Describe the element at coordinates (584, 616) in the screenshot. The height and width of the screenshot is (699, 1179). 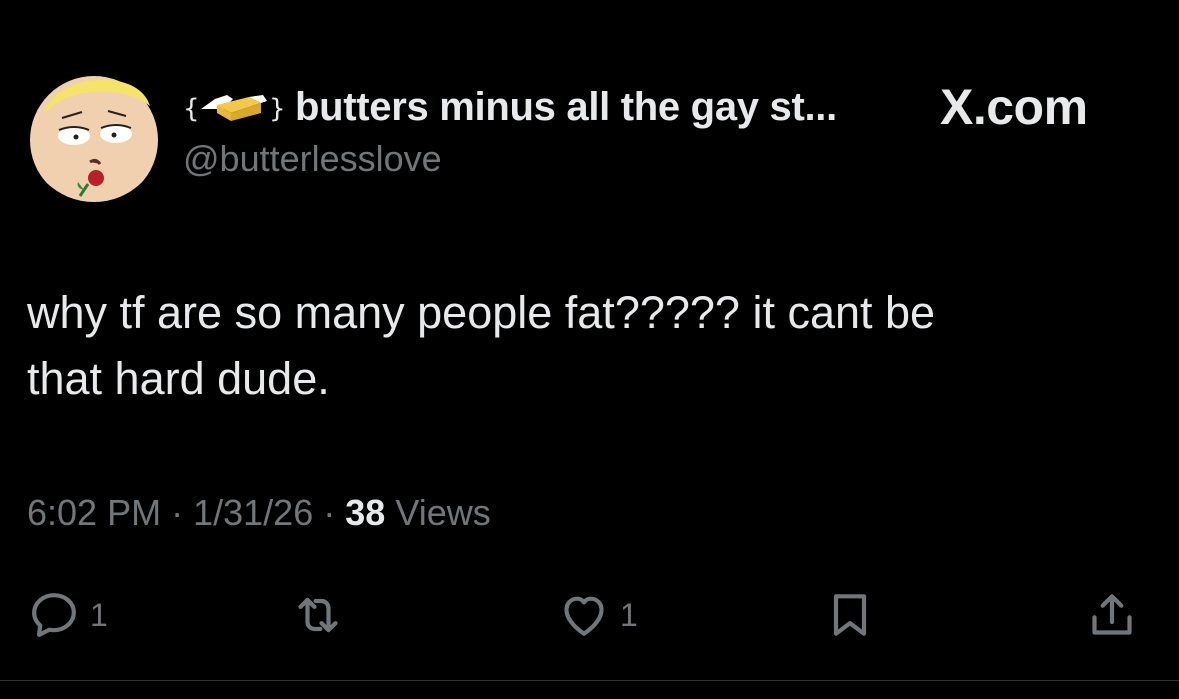
I see `like-icon` at that location.